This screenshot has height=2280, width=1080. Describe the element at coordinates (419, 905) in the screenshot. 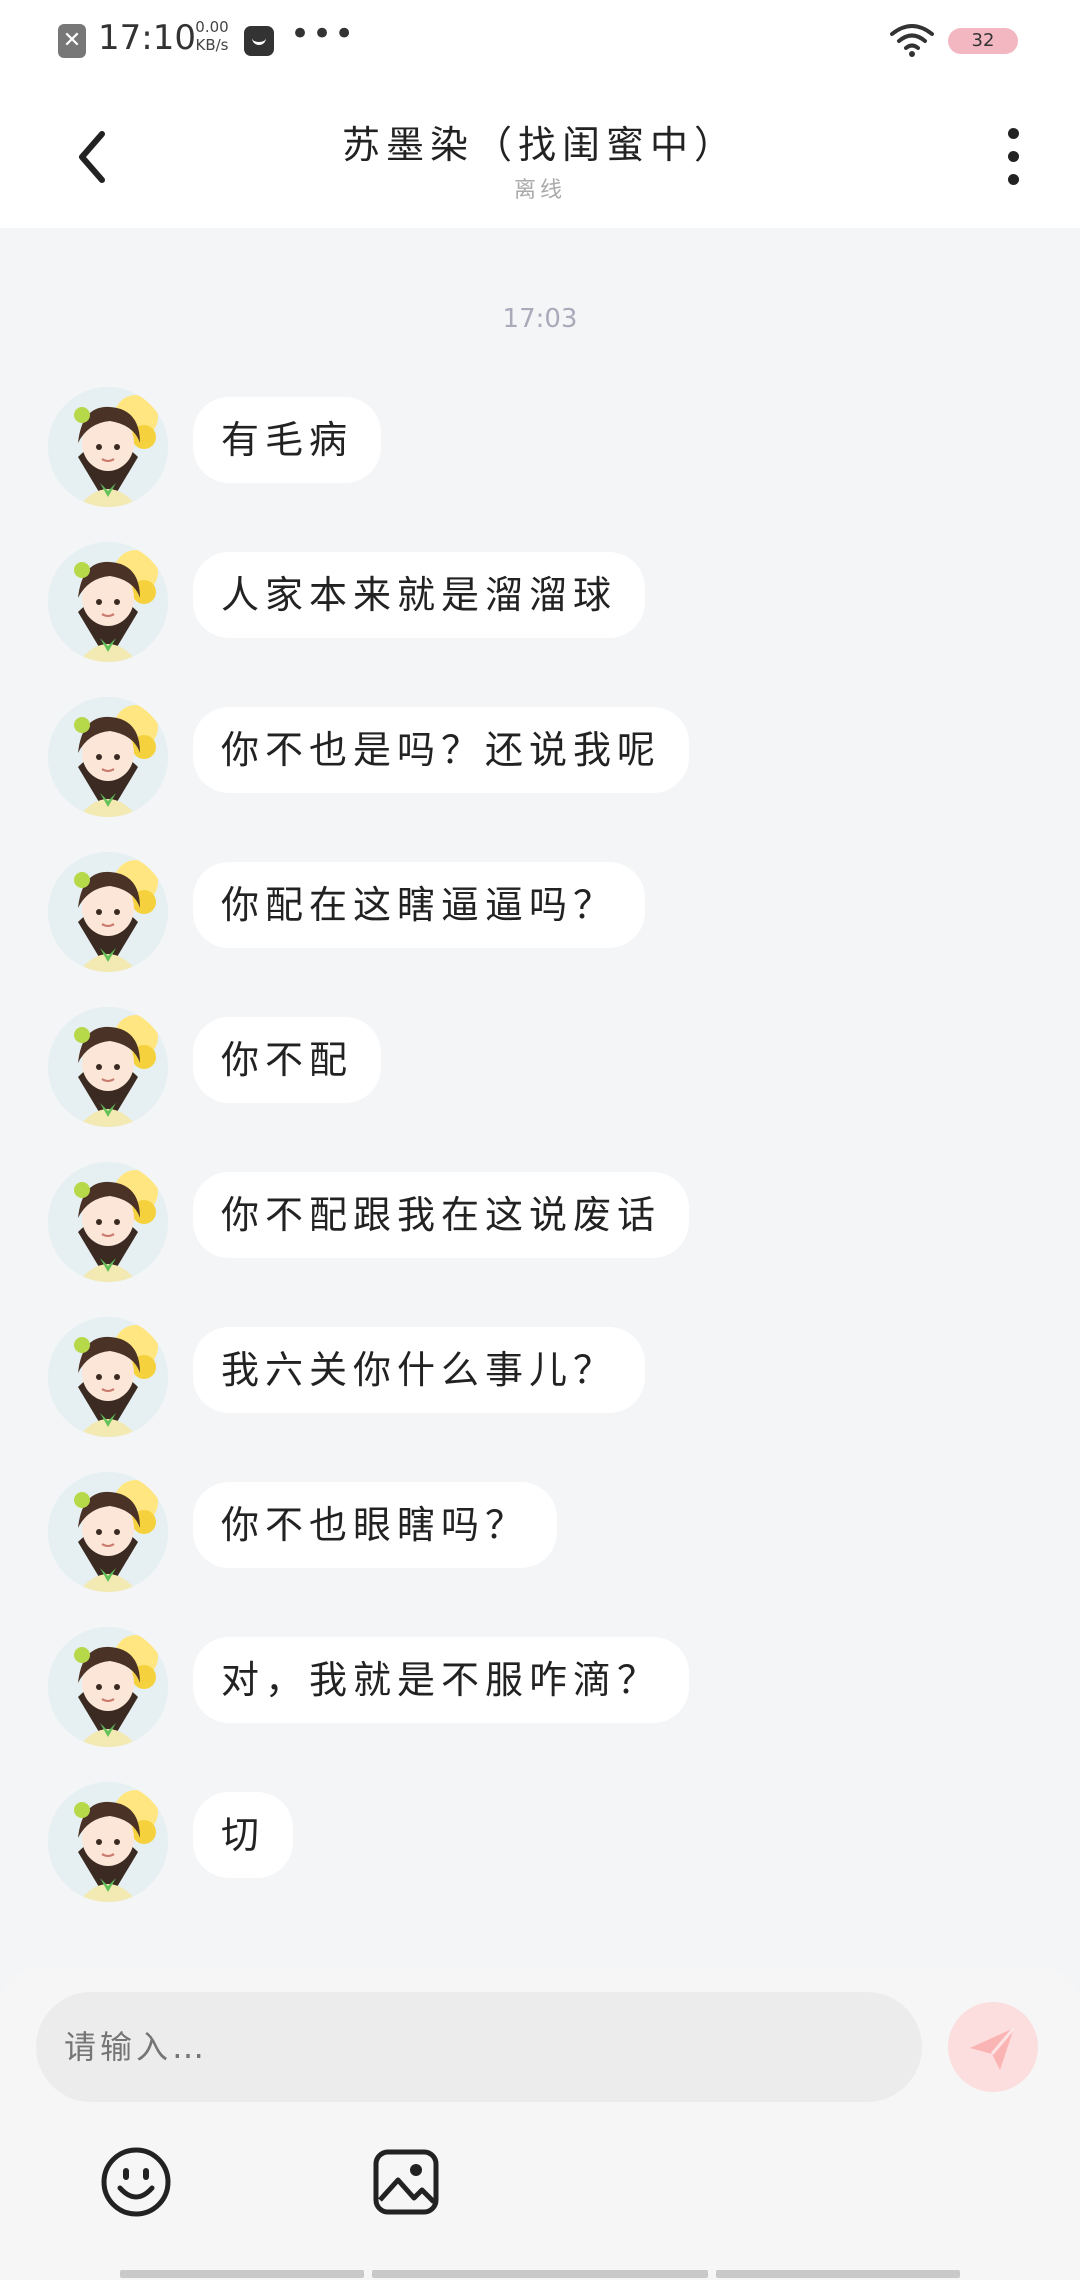

I see `message-bubble: 你配在这瞎逼逼吗？` at that location.